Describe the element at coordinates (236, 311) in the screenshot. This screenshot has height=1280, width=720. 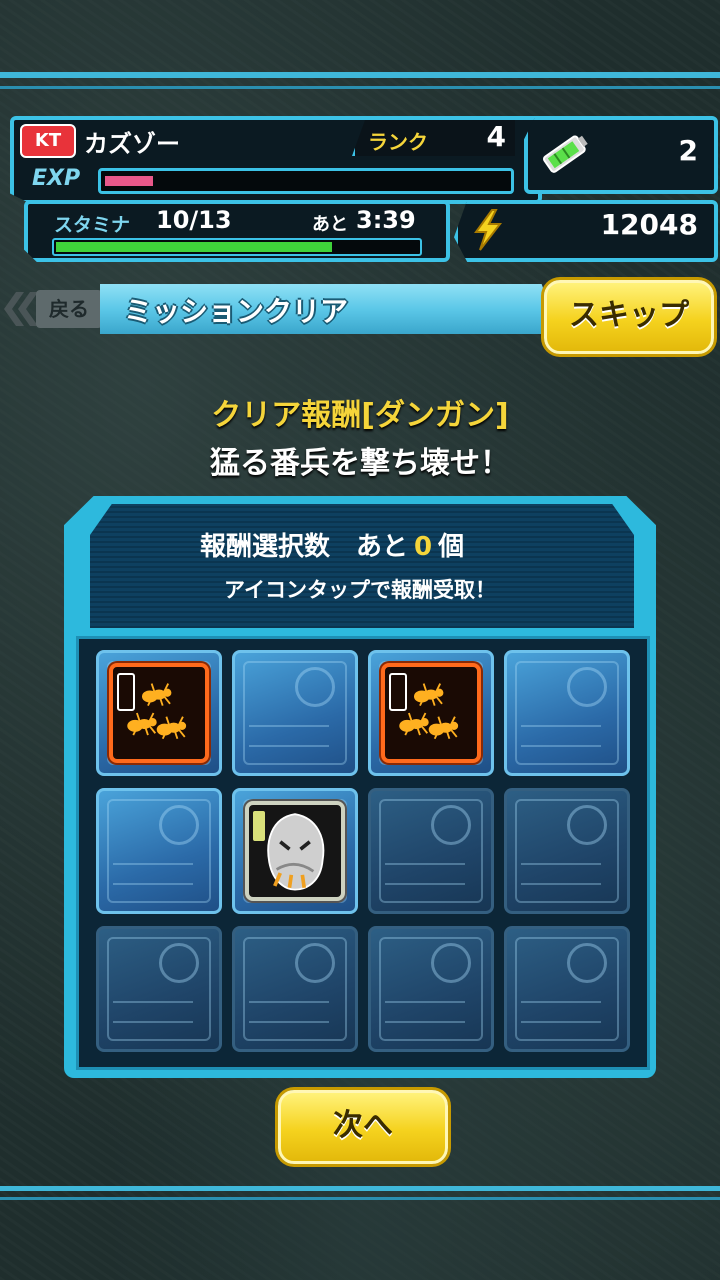
I see `page-title: ミッションクリア` at that location.